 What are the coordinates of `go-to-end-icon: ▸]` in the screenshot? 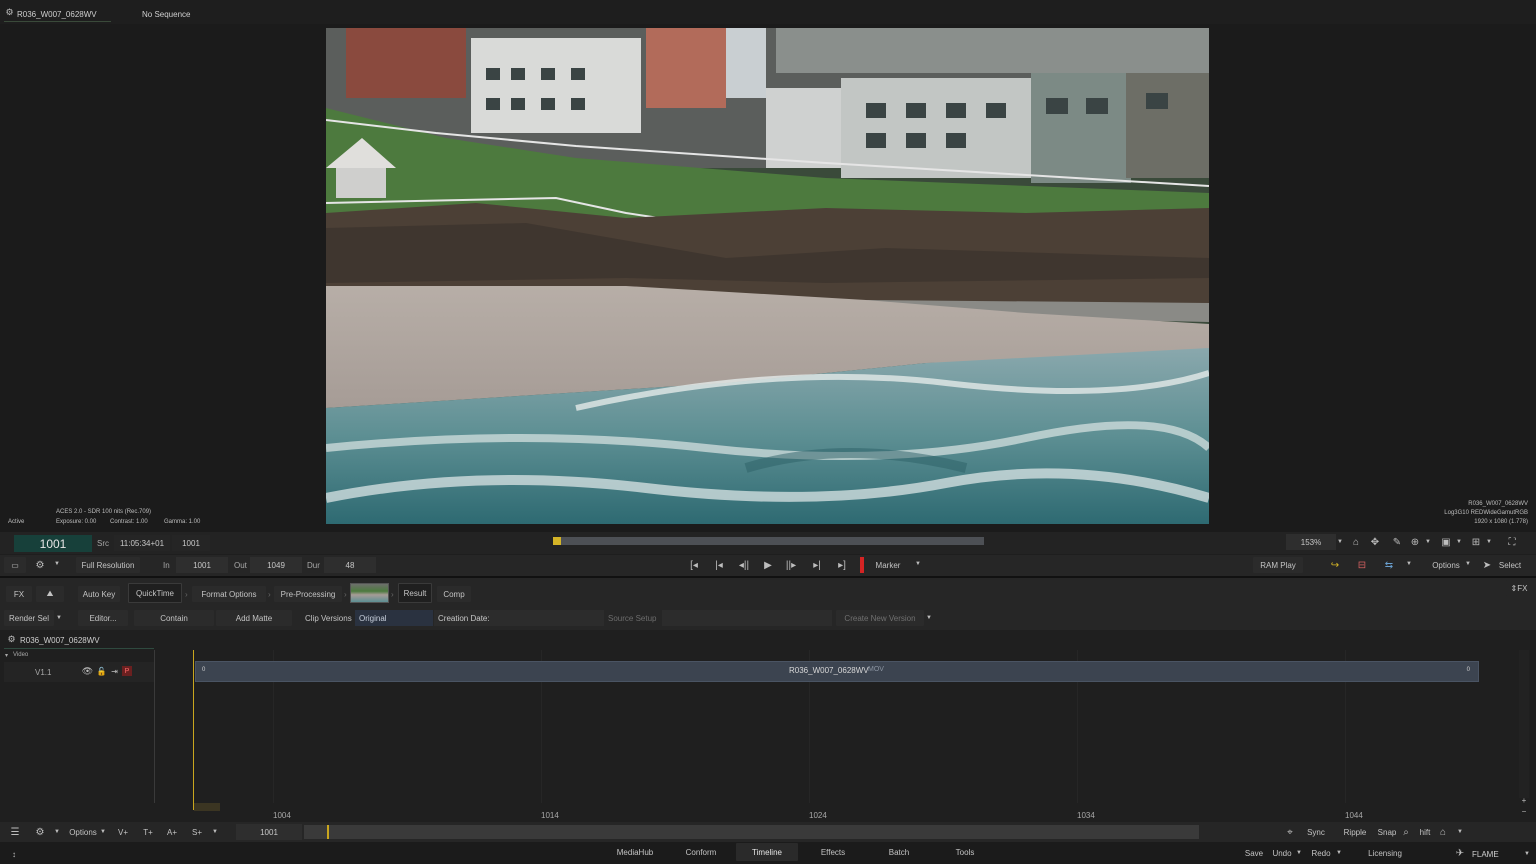 It's located at (842, 565).